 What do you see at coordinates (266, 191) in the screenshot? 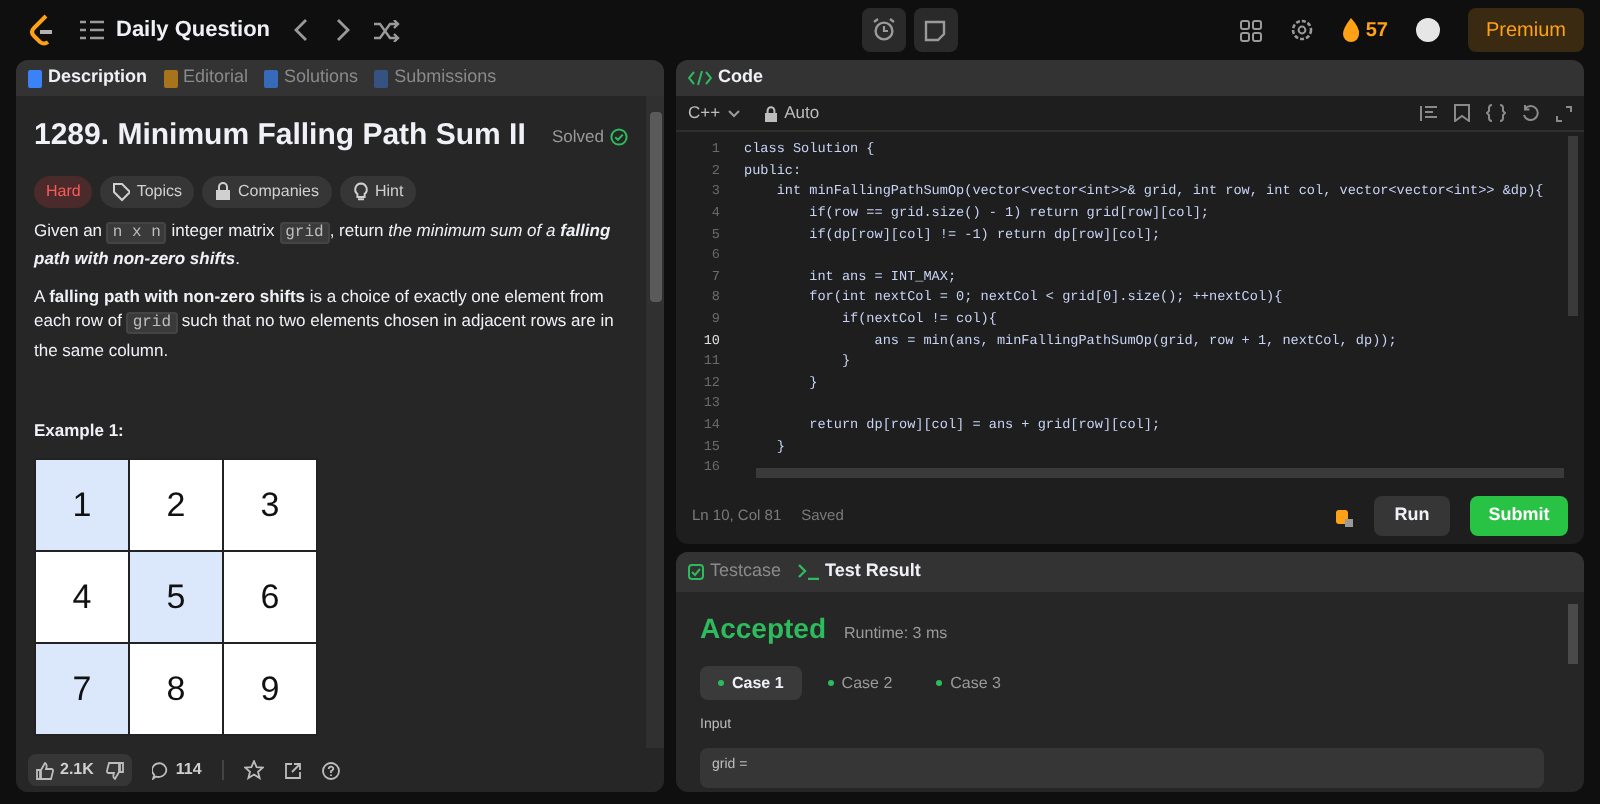
I see `tag-button: Companies` at bounding box center [266, 191].